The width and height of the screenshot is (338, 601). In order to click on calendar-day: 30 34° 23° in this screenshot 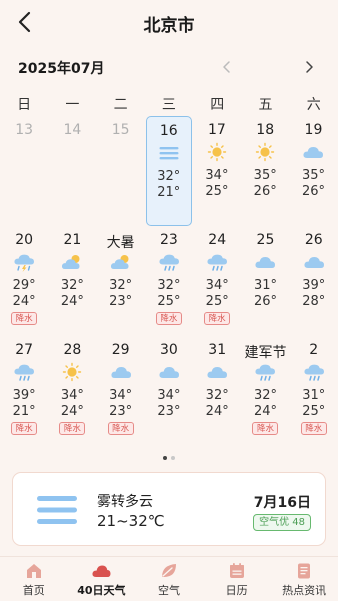, I will do `click(169, 391)`.